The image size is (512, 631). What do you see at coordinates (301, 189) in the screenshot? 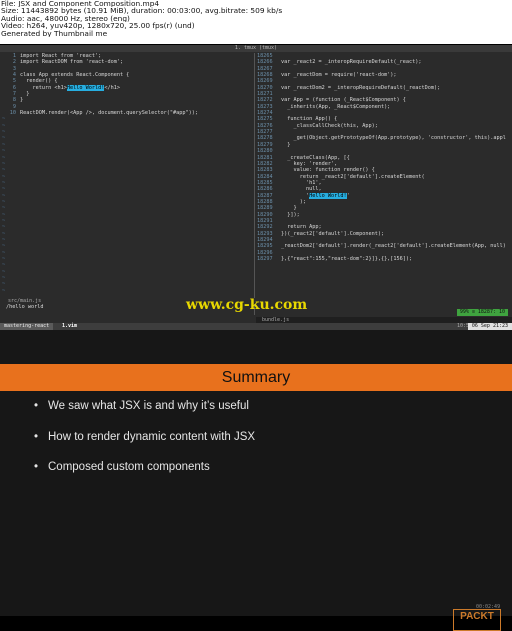
I see `code-text: null,` at bounding box center [301, 189].